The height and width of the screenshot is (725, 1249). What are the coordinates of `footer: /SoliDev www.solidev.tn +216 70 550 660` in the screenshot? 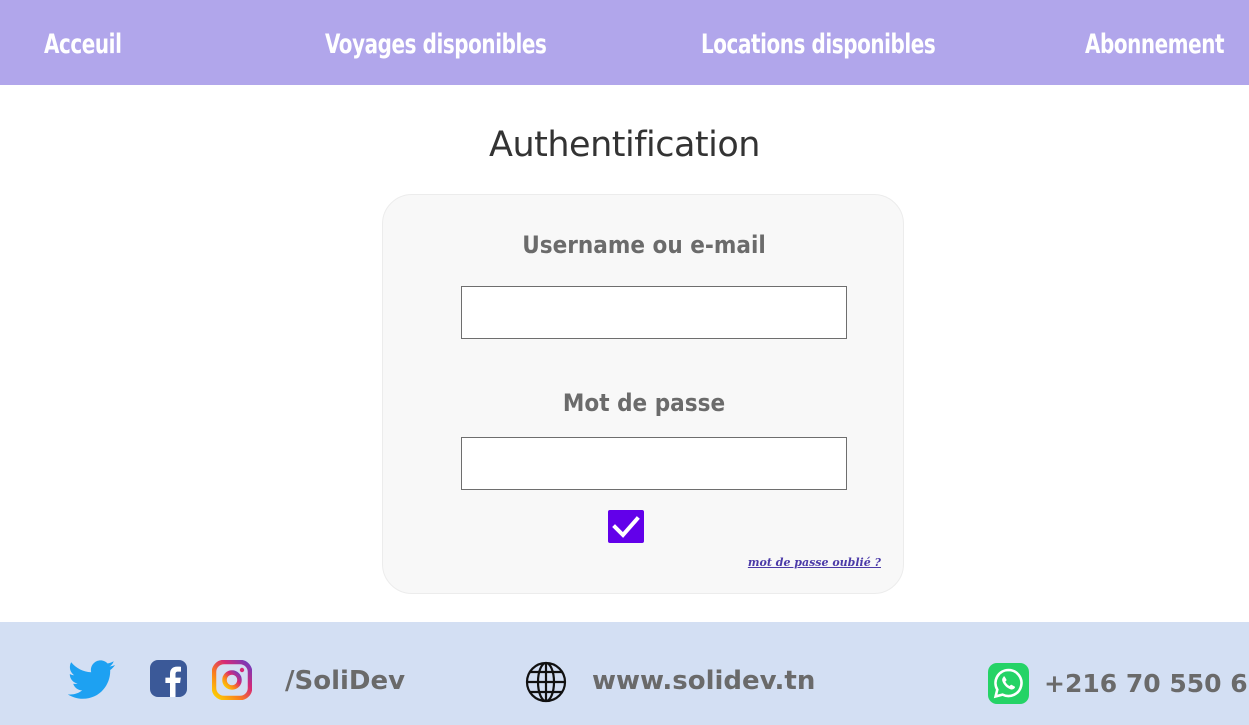 It's located at (624, 673).